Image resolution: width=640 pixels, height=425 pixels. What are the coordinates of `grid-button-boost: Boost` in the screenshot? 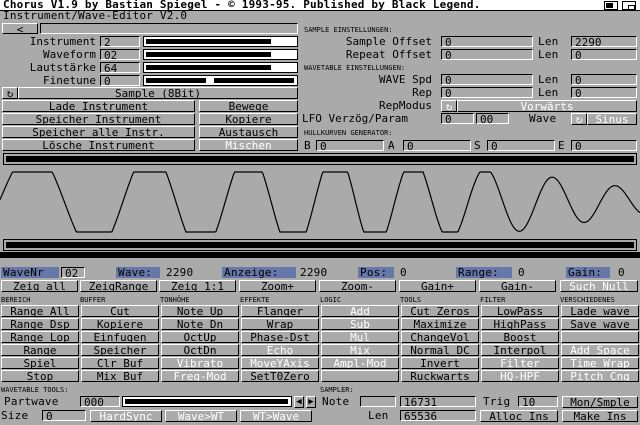 It's located at (520, 337).